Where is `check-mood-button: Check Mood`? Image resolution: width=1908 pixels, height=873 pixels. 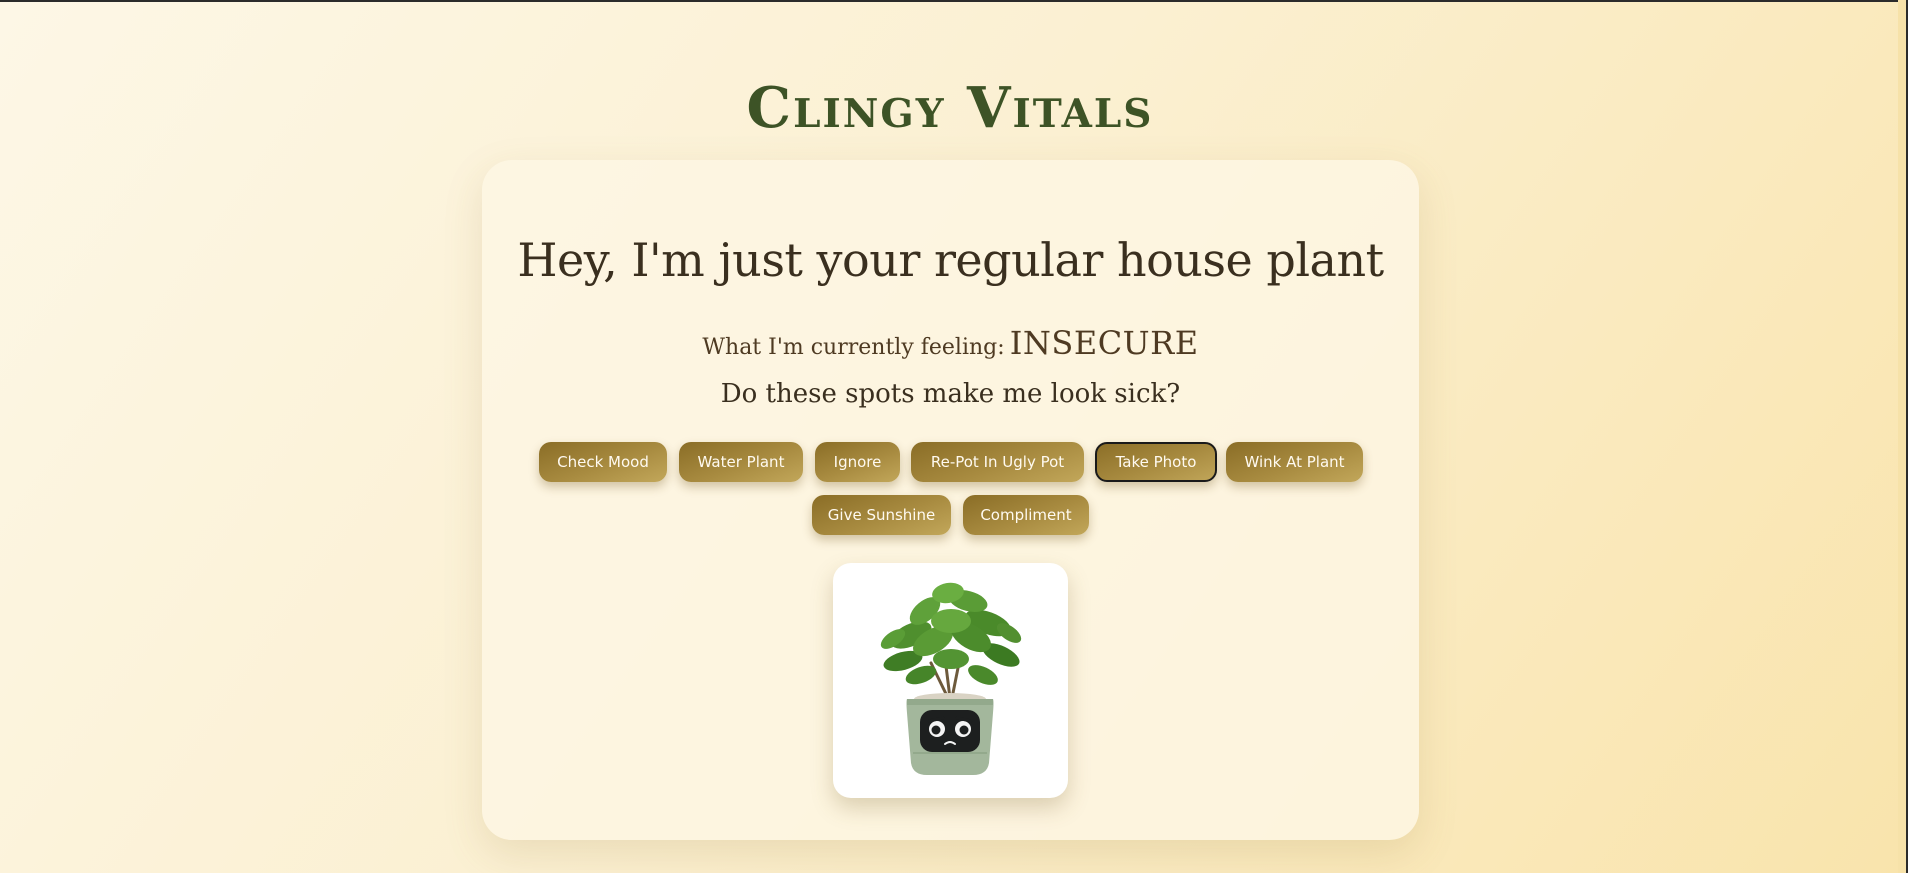 check-mood-button: Check Mood is located at coordinates (603, 462).